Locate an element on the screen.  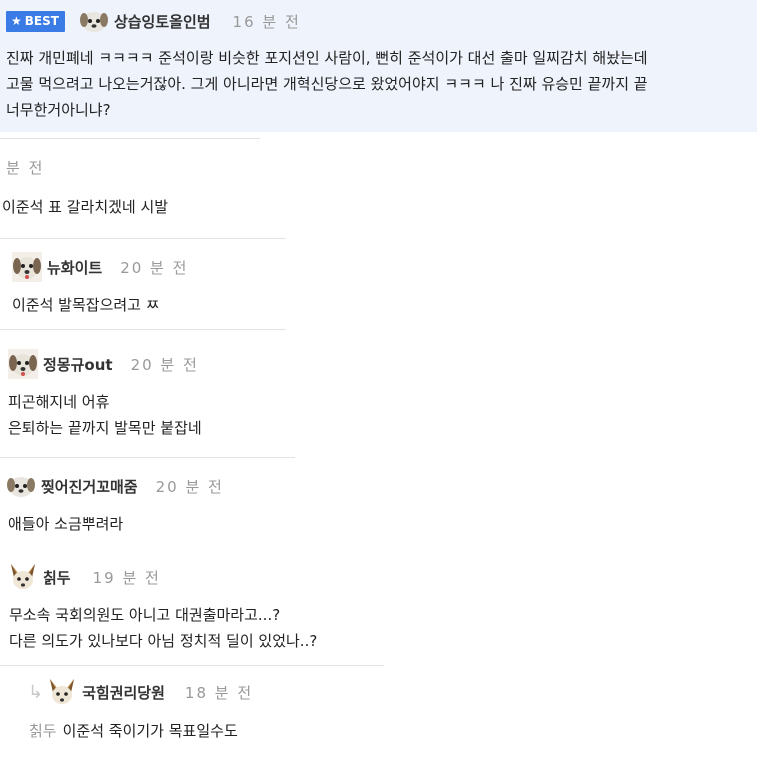
best-badge-label: BEST is located at coordinates (41, 21).